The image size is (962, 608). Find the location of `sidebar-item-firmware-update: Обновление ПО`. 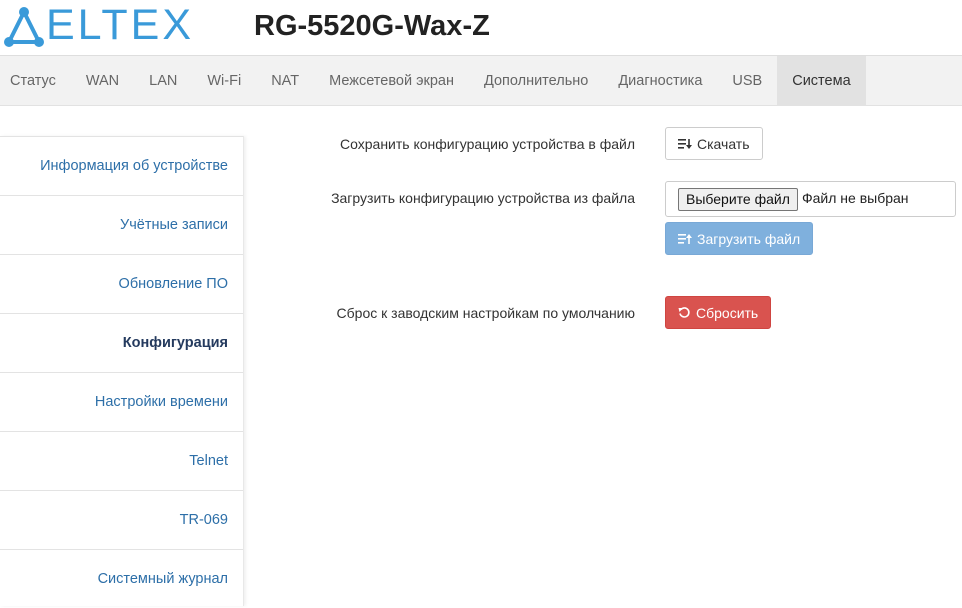

sidebar-item-firmware-update: Обновление ПО is located at coordinates (121, 283).